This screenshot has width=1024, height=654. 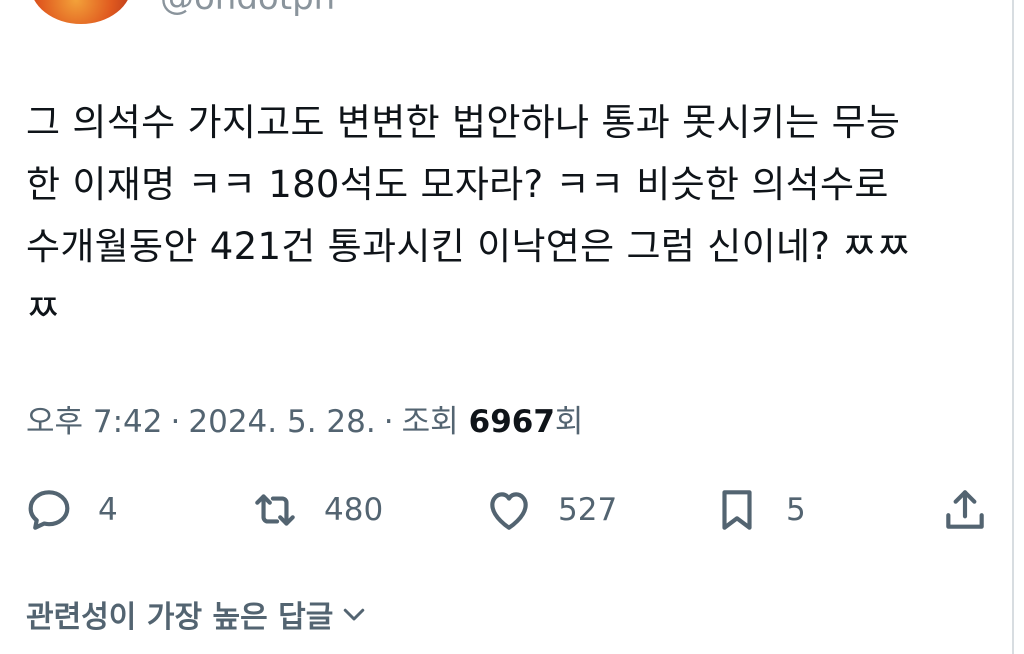 What do you see at coordinates (569, 422) in the screenshot?
I see `views-suffix: 회` at bounding box center [569, 422].